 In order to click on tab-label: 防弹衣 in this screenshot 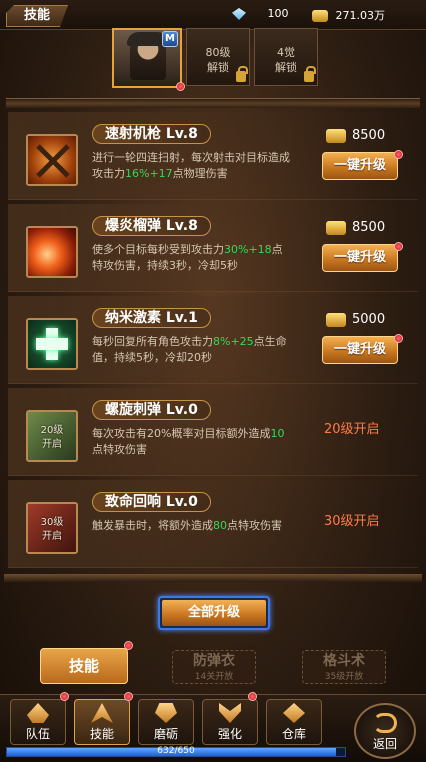, I will do `click(214, 661)`.